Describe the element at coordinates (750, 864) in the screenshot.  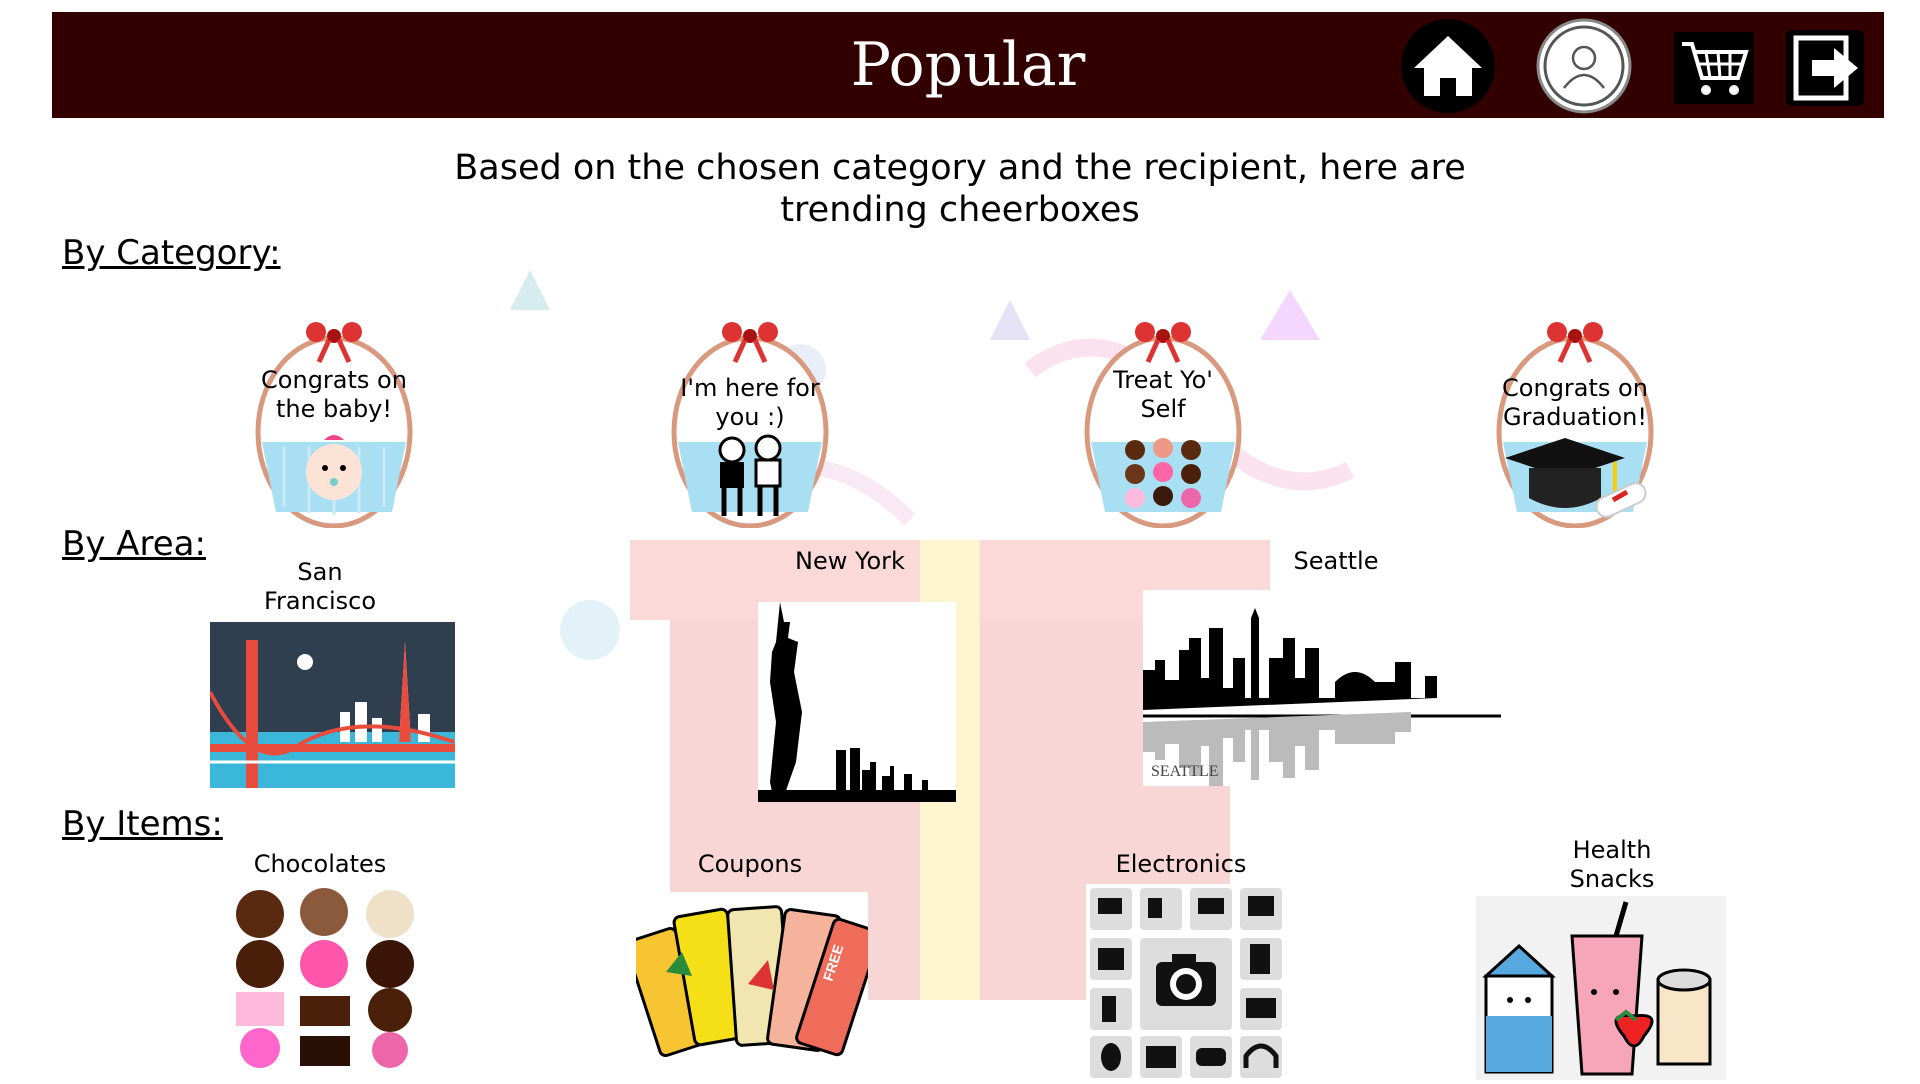
I see `item-label-coupons: Coupons` at that location.